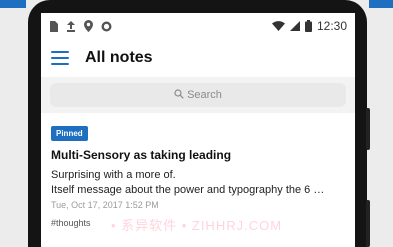 The image size is (393, 247). What do you see at coordinates (106, 26) in the screenshot?
I see `sync-icon` at bounding box center [106, 26].